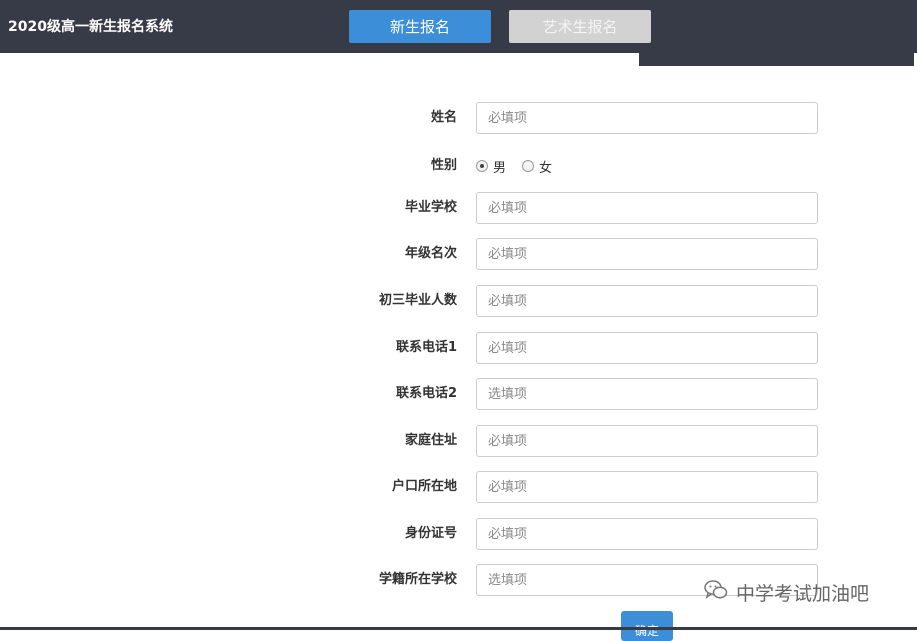 This screenshot has height=641, width=917. What do you see at coordinates (537, 166) in the screenshot?
I see `gender-option-female: 女` at bounding box center [537, 166].